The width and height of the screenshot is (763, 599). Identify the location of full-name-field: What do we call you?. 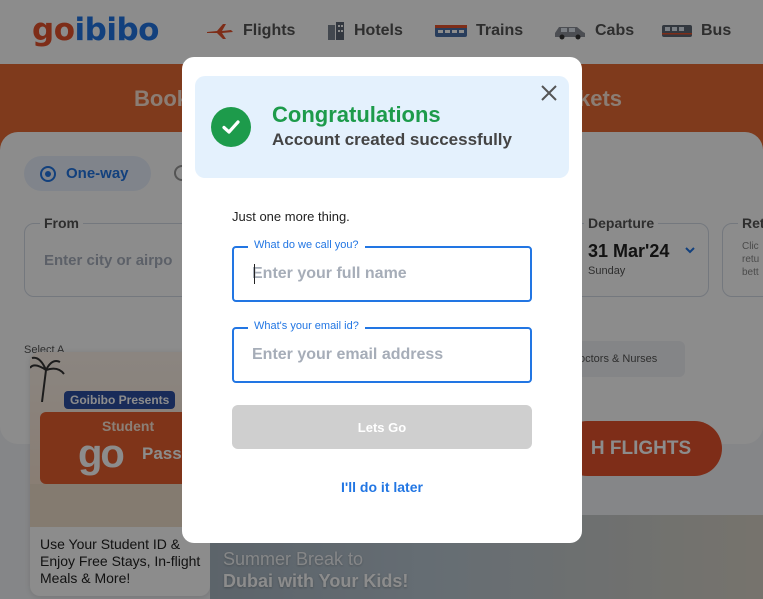
(382, 270).